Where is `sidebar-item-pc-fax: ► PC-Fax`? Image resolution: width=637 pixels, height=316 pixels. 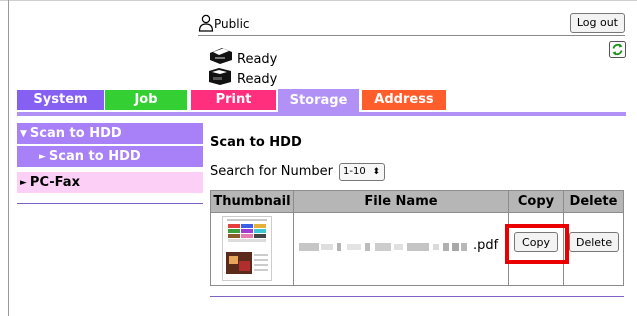
sidebar-item-pc-fax: ► PC-Fax is located at coordinates (110, 182).